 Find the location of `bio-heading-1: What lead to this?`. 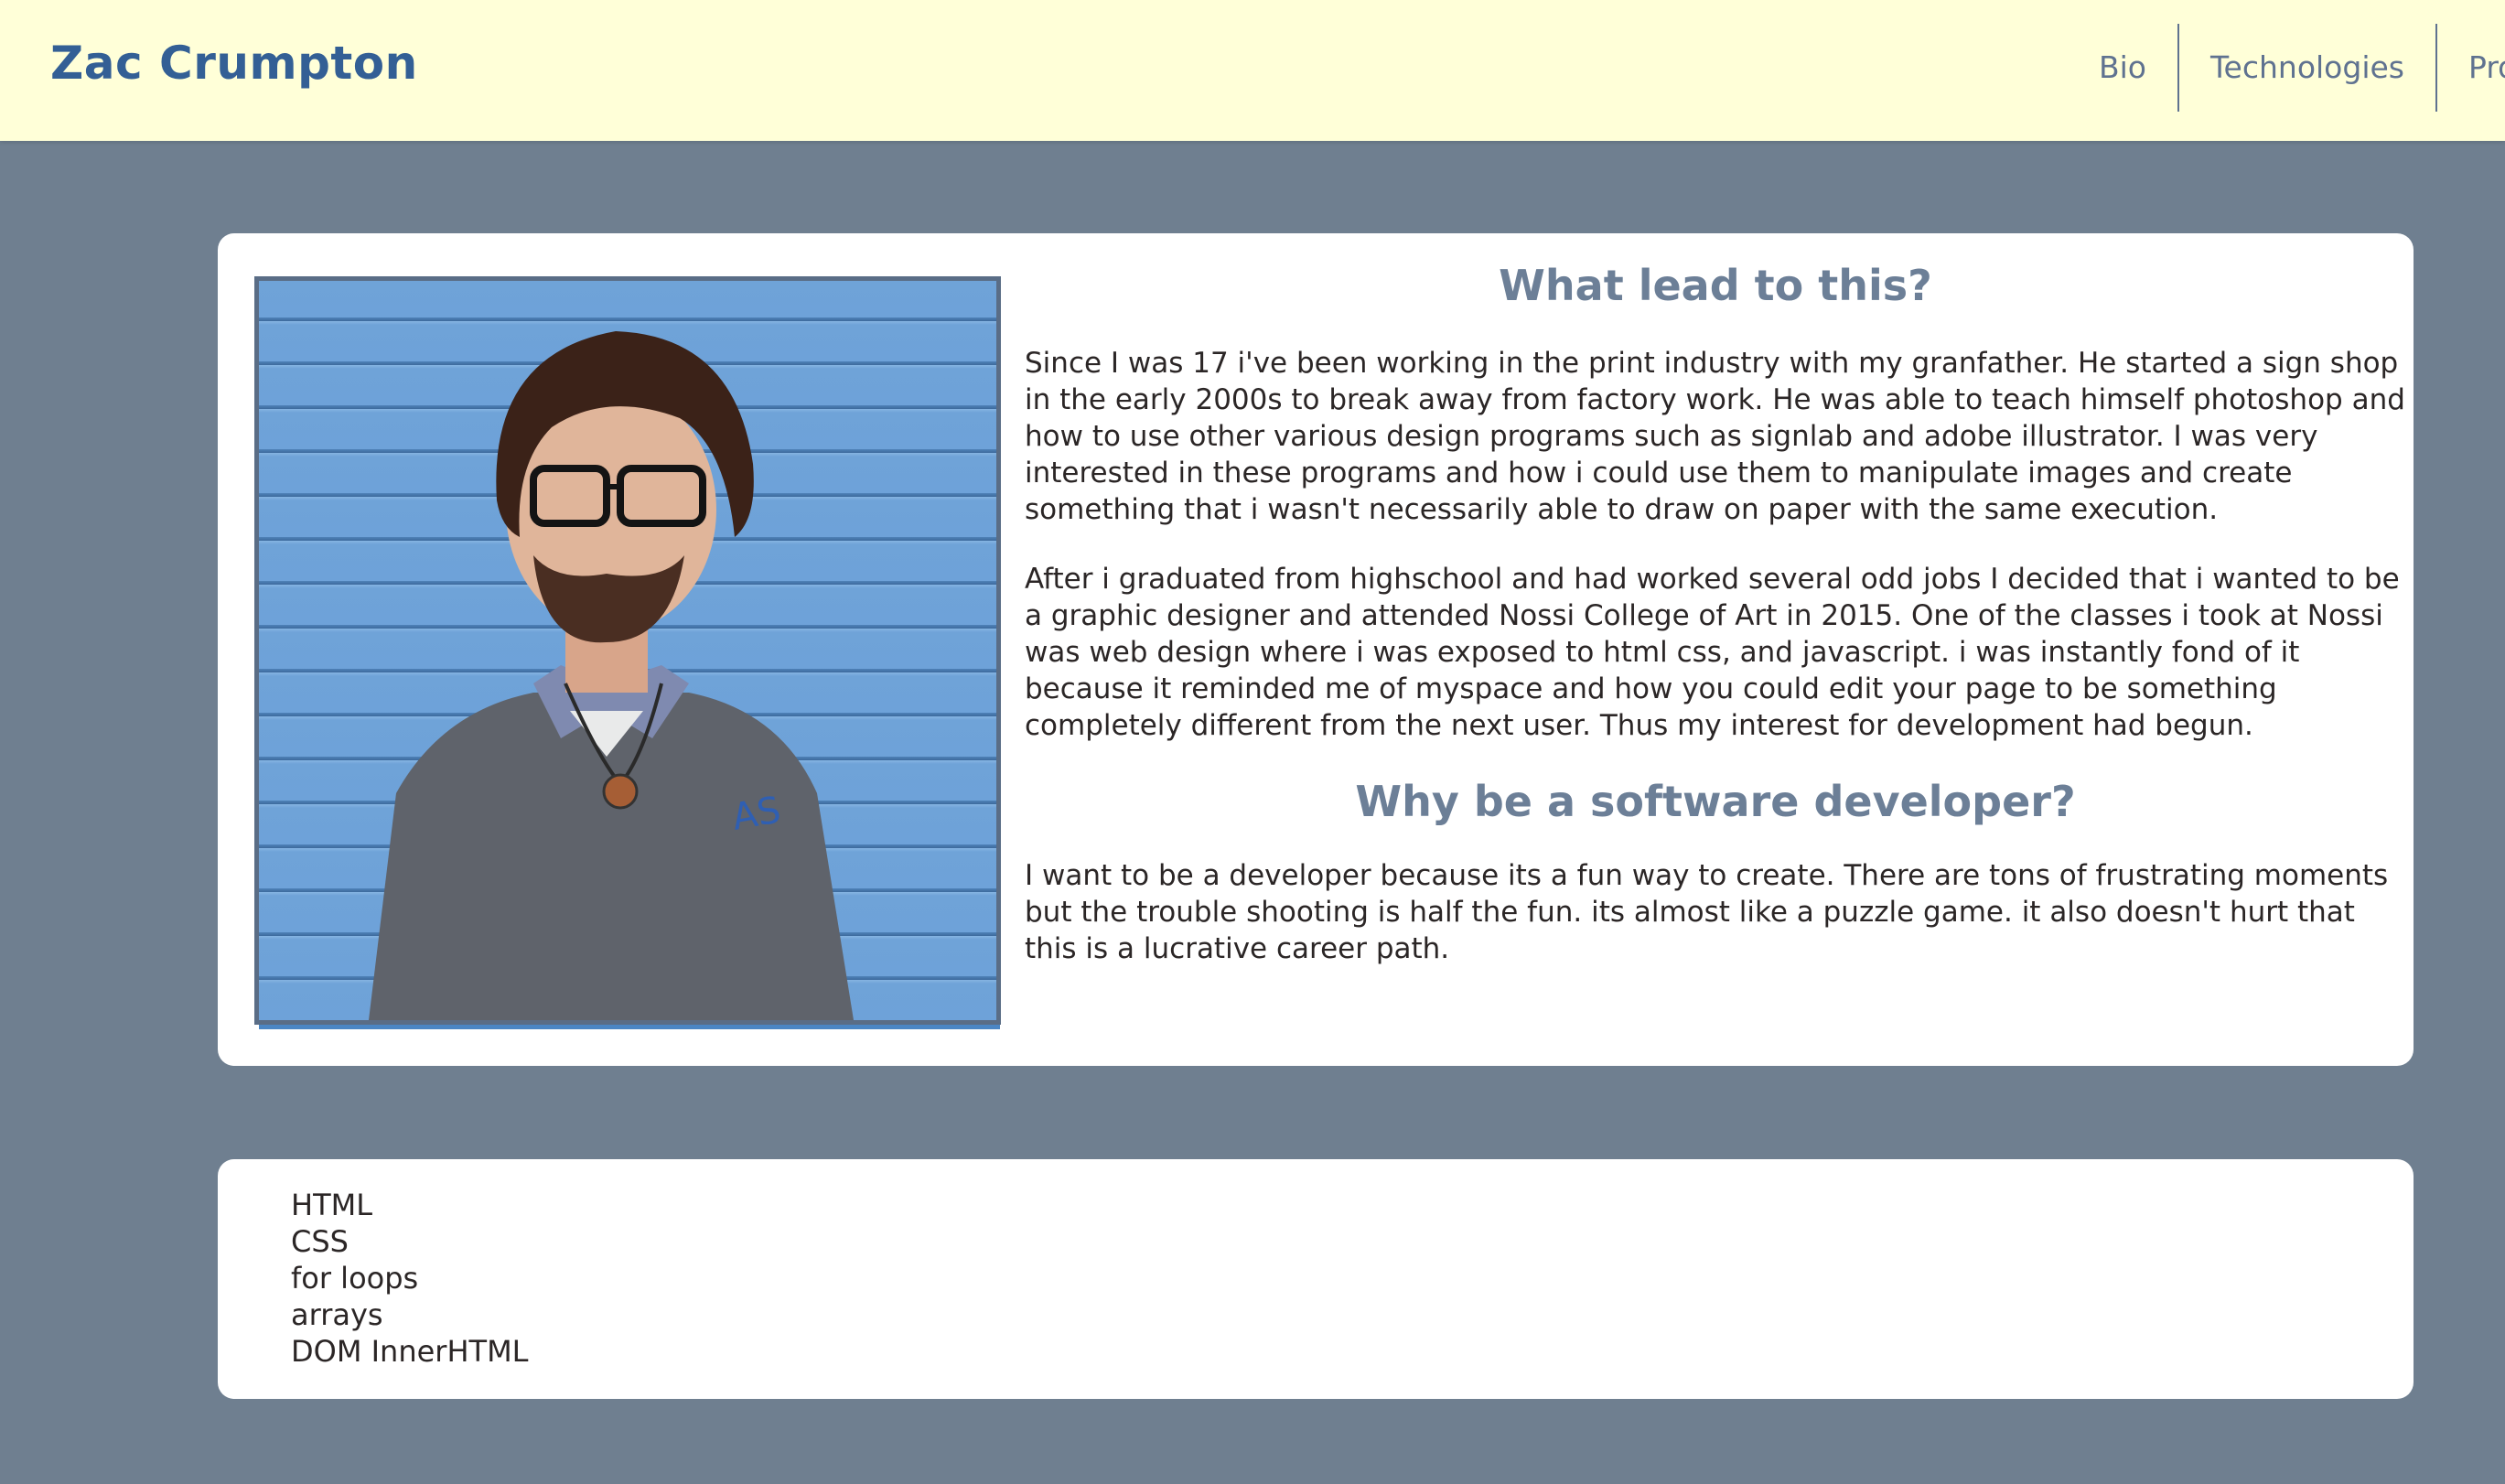

bio-heading-1: What lead to this? is located at coordinates (1715, 285).